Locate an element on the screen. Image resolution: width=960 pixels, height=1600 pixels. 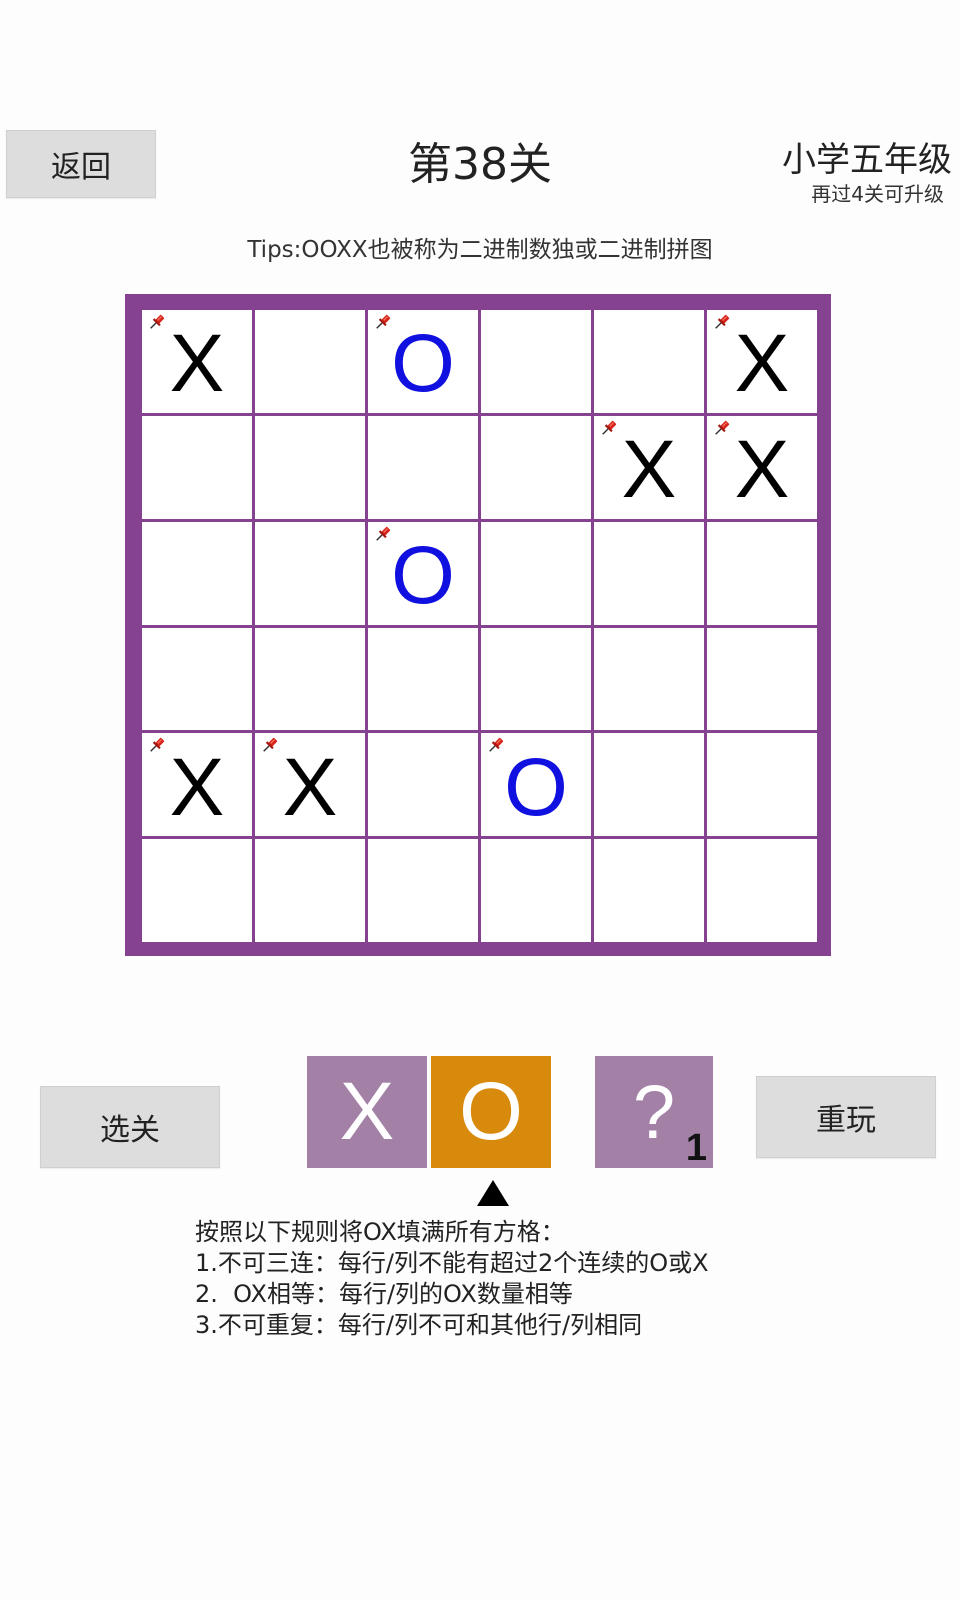
tool-x-button: X is located at coordinates (367, 1112).